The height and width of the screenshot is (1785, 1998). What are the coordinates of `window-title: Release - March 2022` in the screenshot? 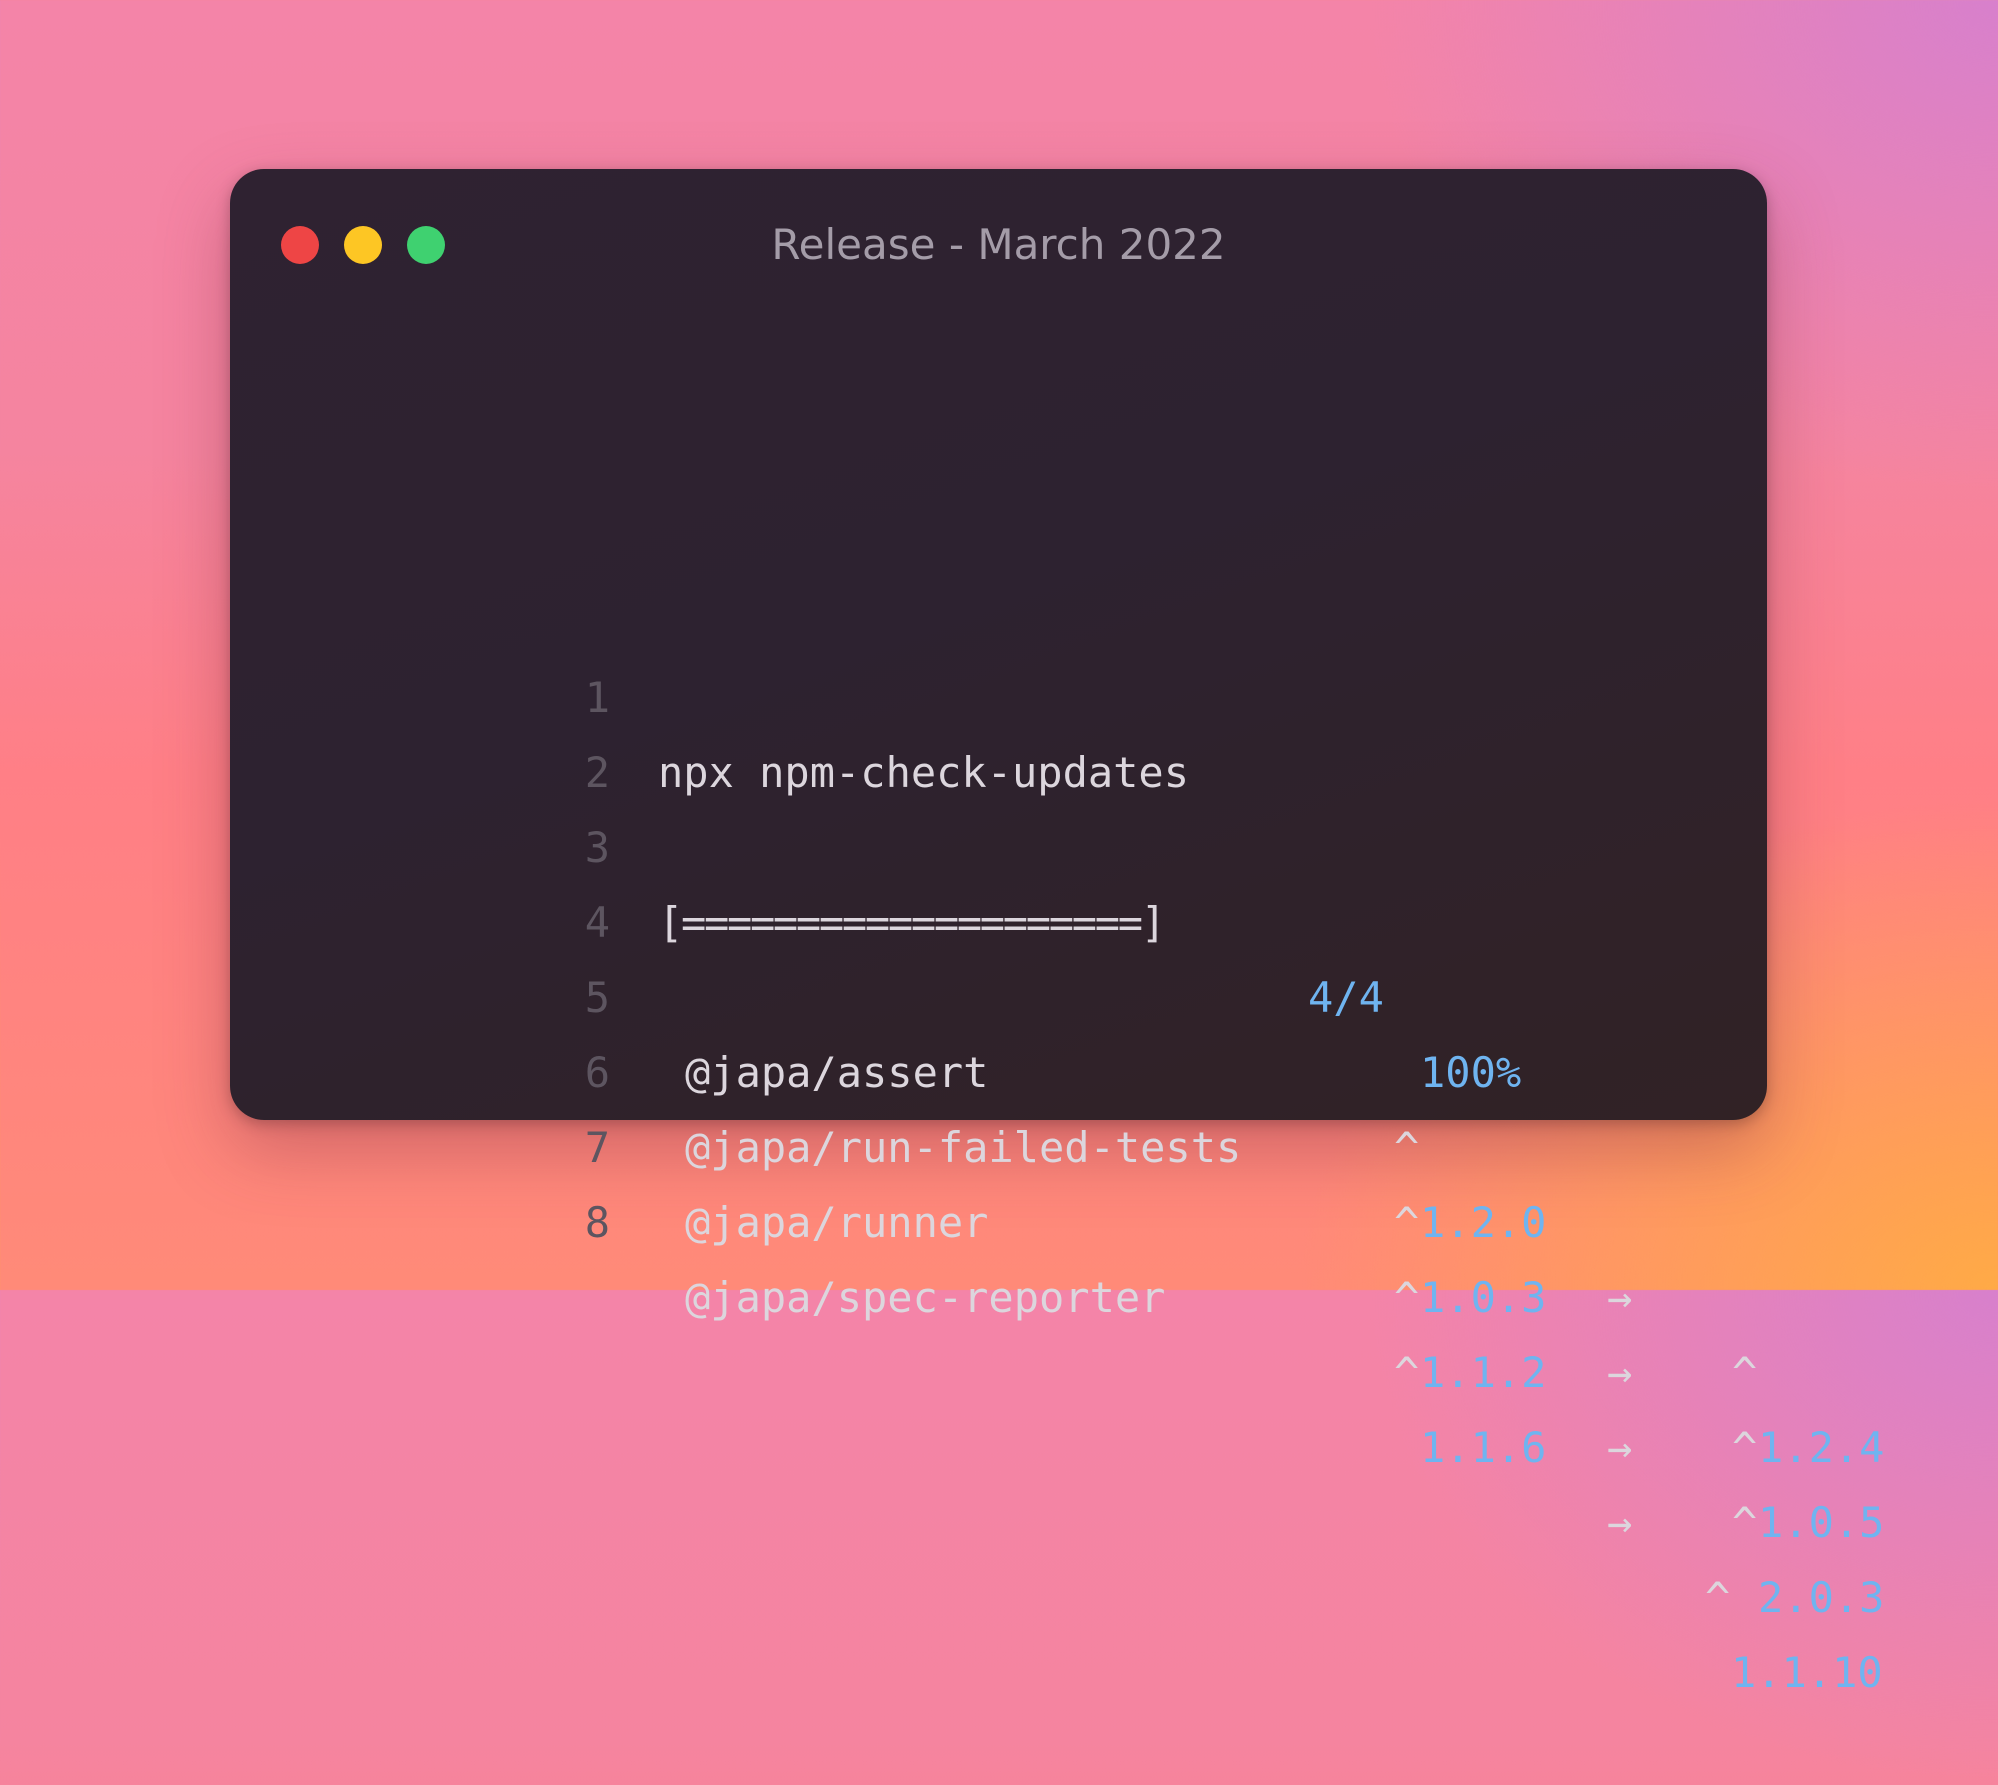 It's located at (998, 244).